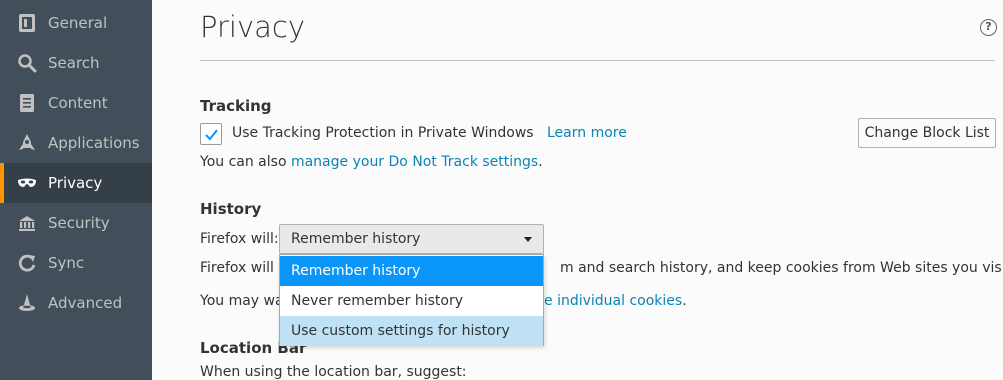 This screenshot has height=380, width=1003. Describe the element at coordinates (540, 162) in the screenshot. I see `dnt-suffix: .` at that location.